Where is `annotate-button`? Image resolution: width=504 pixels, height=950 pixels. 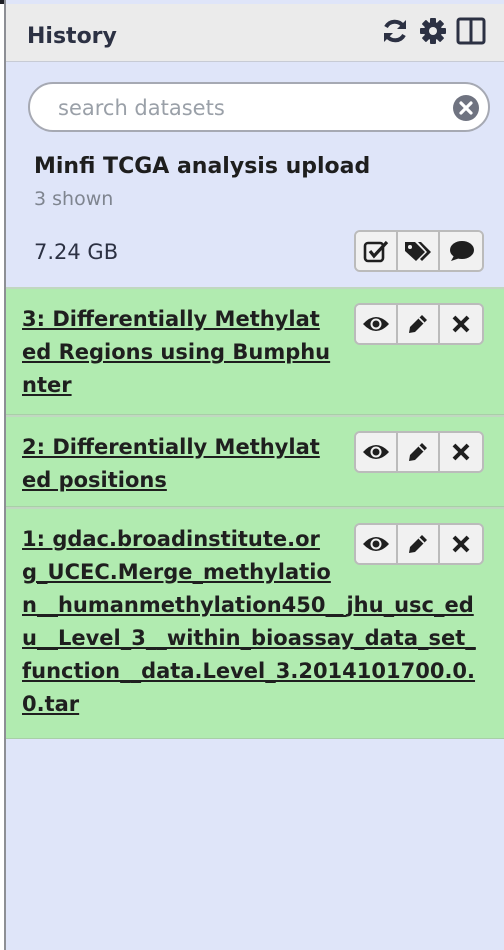
annotate-button is located at coordinates (461, 251).